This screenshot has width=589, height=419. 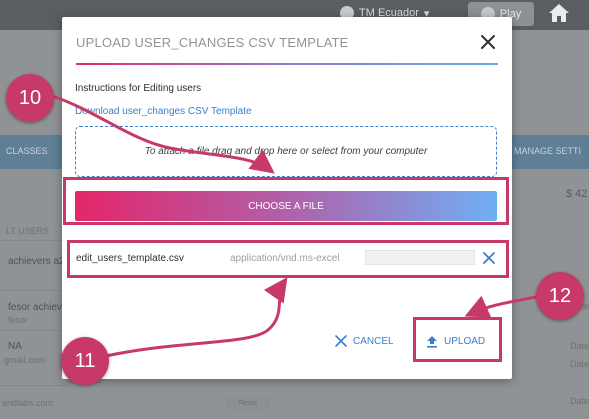 What do you see at coordinates (286, 201) in the screenshot?
I see `highlight-choose-file` at bounding box center [286, 201].